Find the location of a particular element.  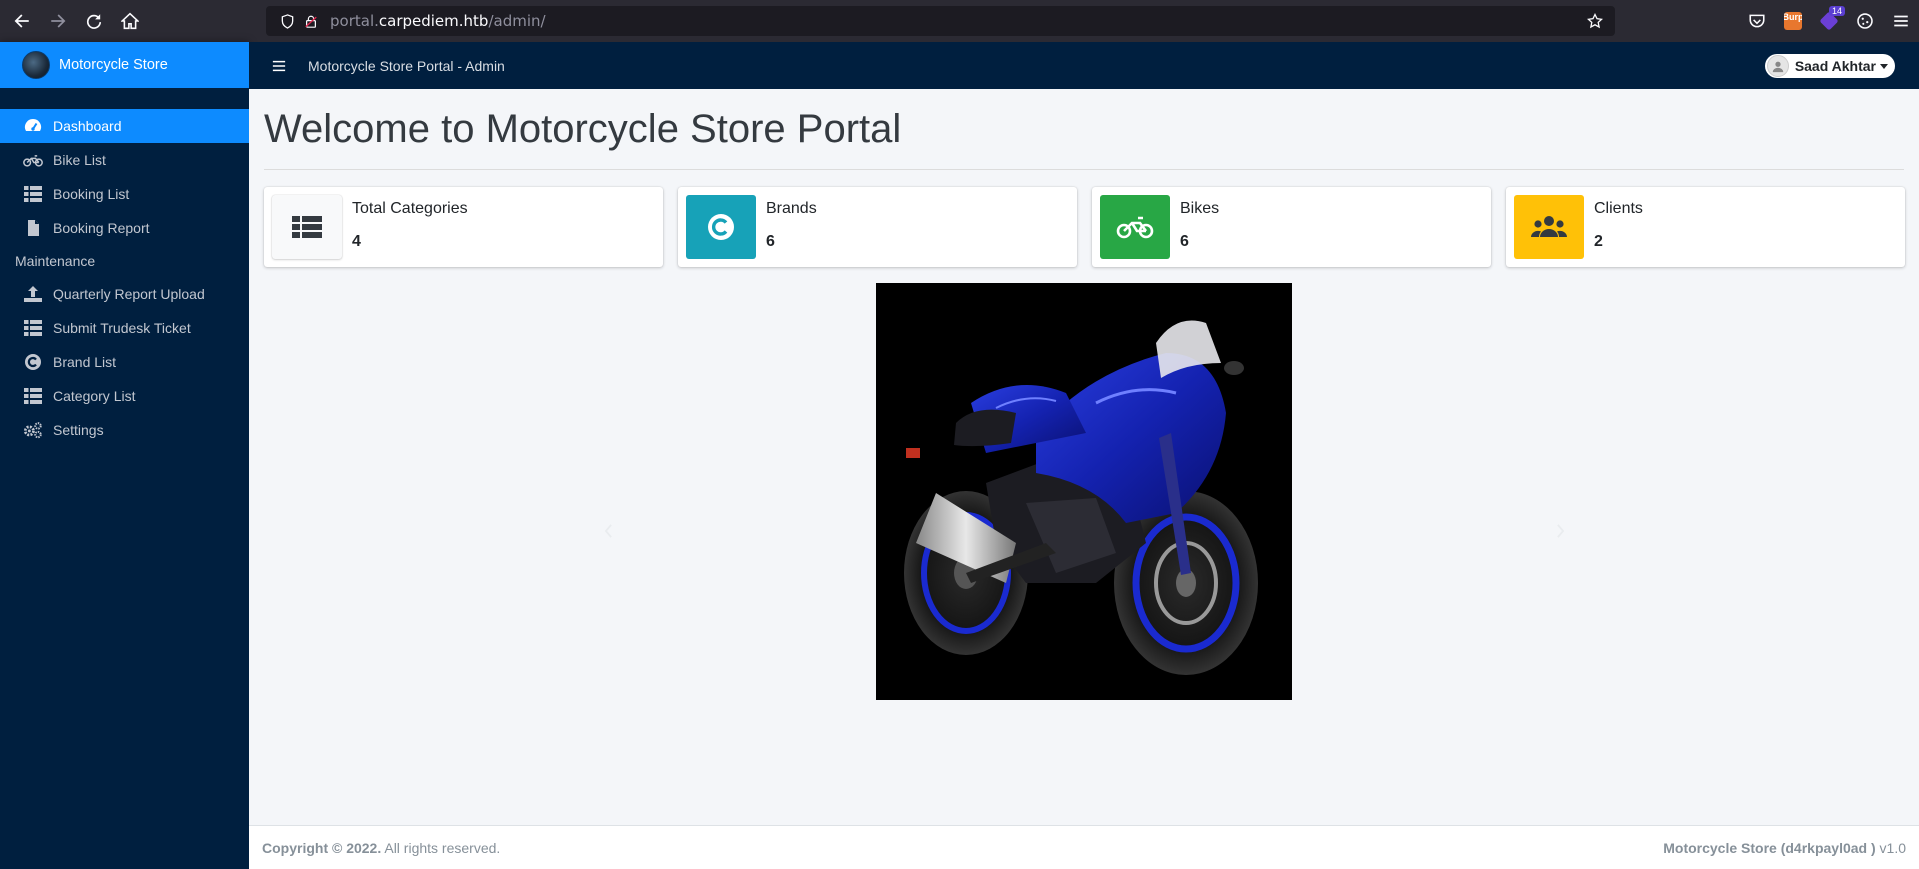

sidebar-item-settings: Settings is located at coordinates (124, 430).